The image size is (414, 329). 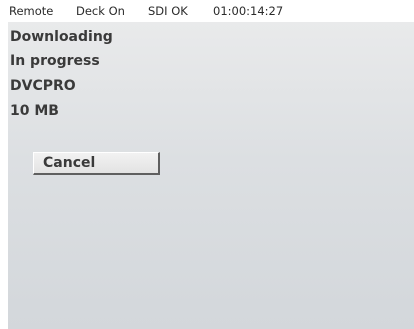 What do you see at coordinates (34, 111) in the screenshot?
I see `size-label: 10 MB` at bounding box center [34, 111].